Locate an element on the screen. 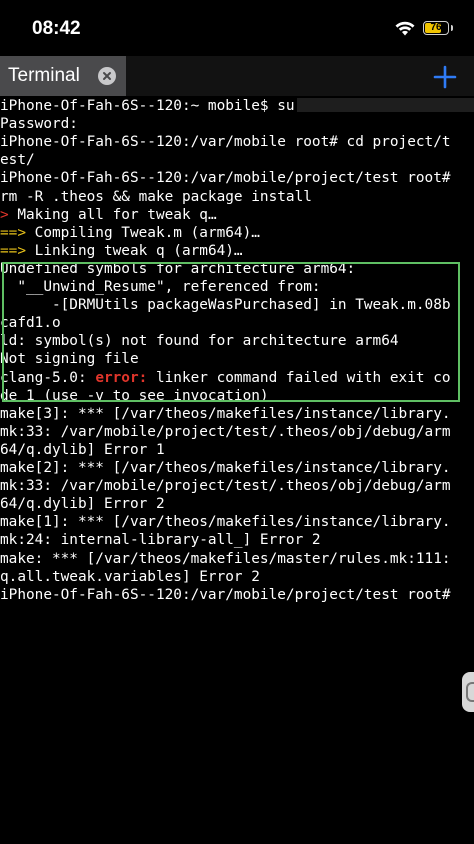 The width and height of the screenshot is (474, 844). line-text: mk:24: internal-library-all_] Error 2 is located at coordinates (160, 540).